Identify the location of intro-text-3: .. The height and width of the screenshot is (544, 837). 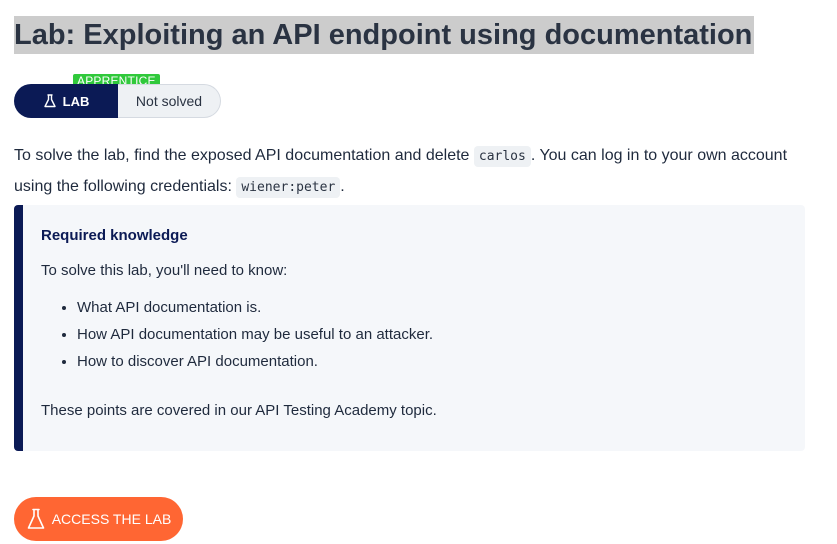
(342, 186).